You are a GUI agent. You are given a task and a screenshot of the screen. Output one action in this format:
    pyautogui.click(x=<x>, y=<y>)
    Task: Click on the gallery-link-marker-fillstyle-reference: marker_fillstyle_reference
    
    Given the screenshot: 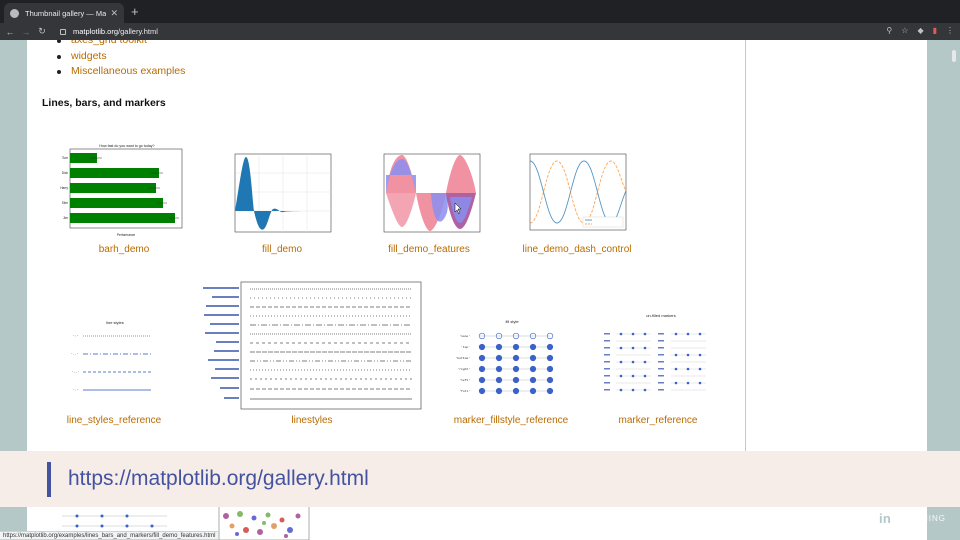 What is the action you would take?
    pyautogui.click(x=511, y=420)
    